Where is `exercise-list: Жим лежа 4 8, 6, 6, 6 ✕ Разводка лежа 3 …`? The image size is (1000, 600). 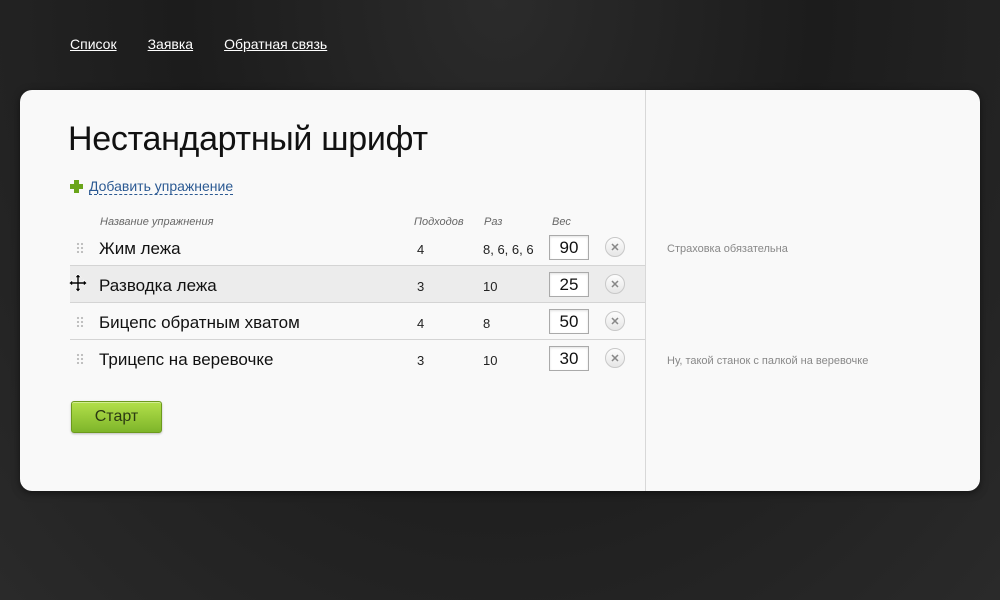
exercise-list: Жим лежа 4 8, 6, 6, 6 ✕ Разводка лежа 3 … is located at coordinates (357, 303).